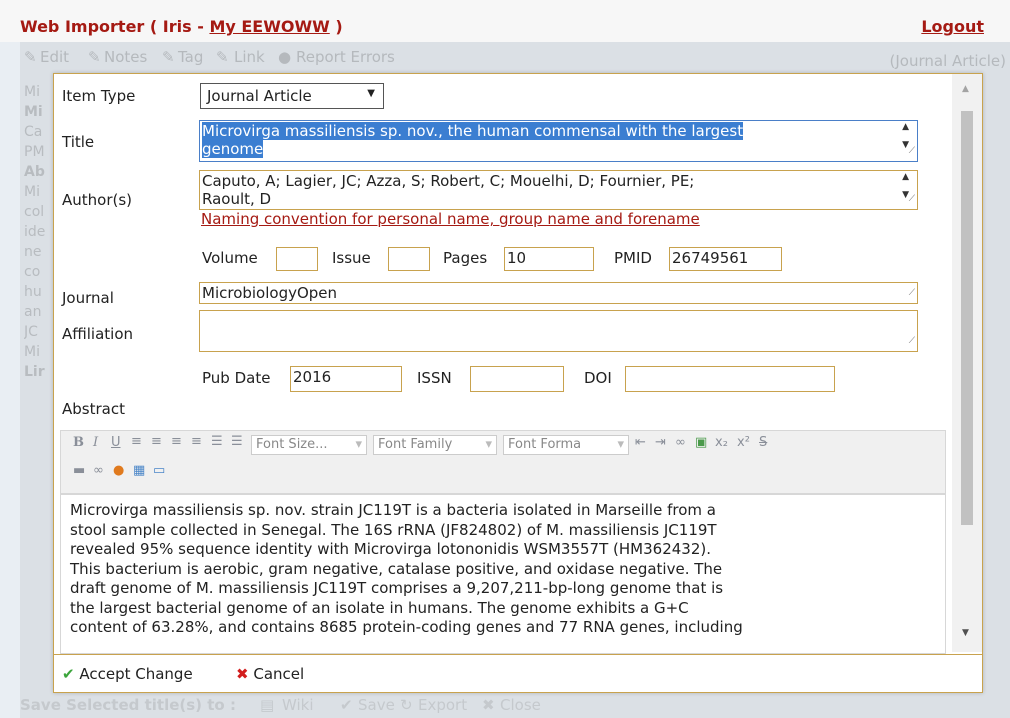 This screenshot has height=718, width=1010. What do you see at coordinates (99, 96) in the screenshot?
I see `item-type-label: Item Type` at bounding box center [99, 96].